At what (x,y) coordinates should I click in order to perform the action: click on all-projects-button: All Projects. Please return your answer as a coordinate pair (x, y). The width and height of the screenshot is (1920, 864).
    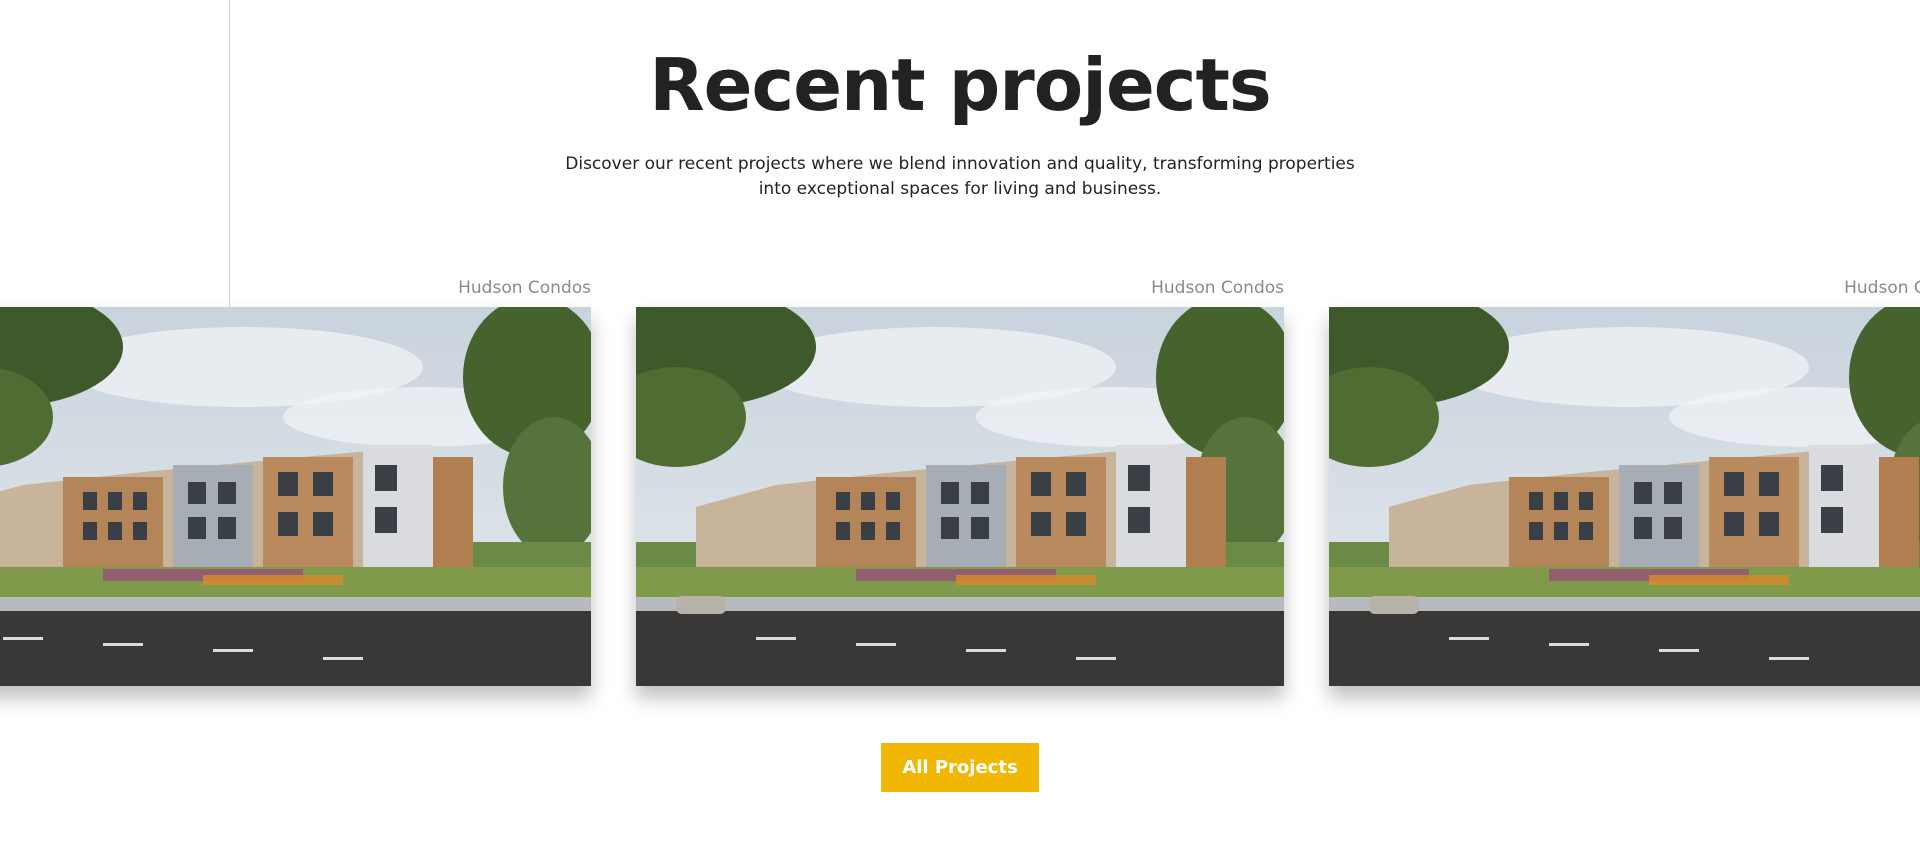
    Looking at the image, I should click on (960, 767).